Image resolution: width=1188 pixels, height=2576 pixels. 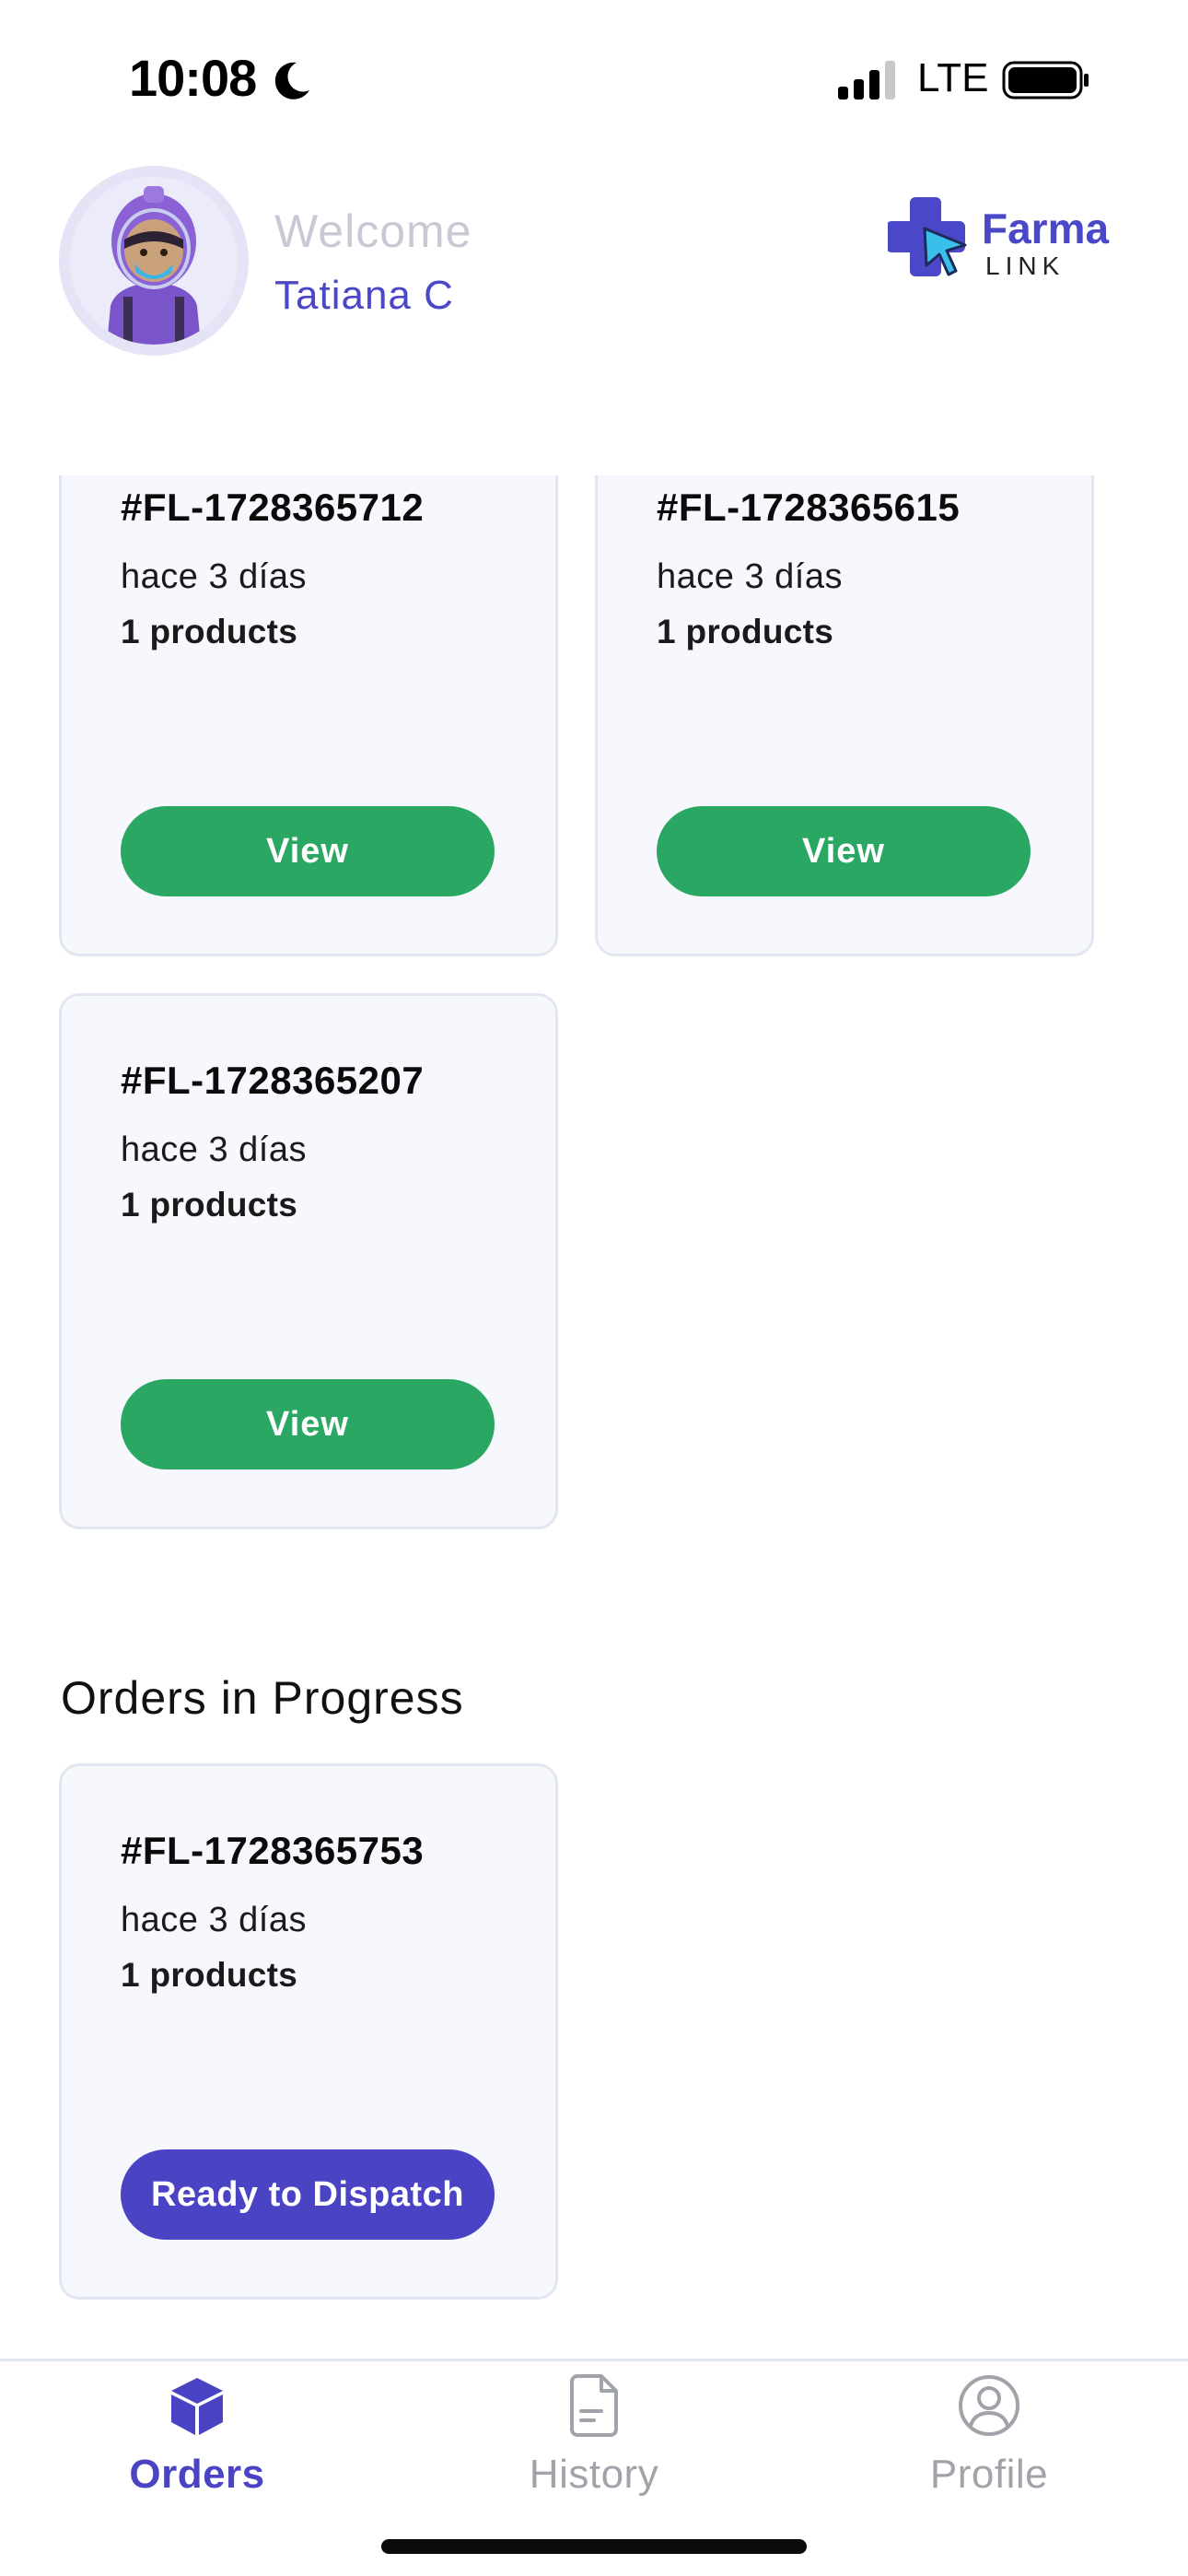 I want to click on order-id: #FL-1728365615, so click(x=809, y=507).